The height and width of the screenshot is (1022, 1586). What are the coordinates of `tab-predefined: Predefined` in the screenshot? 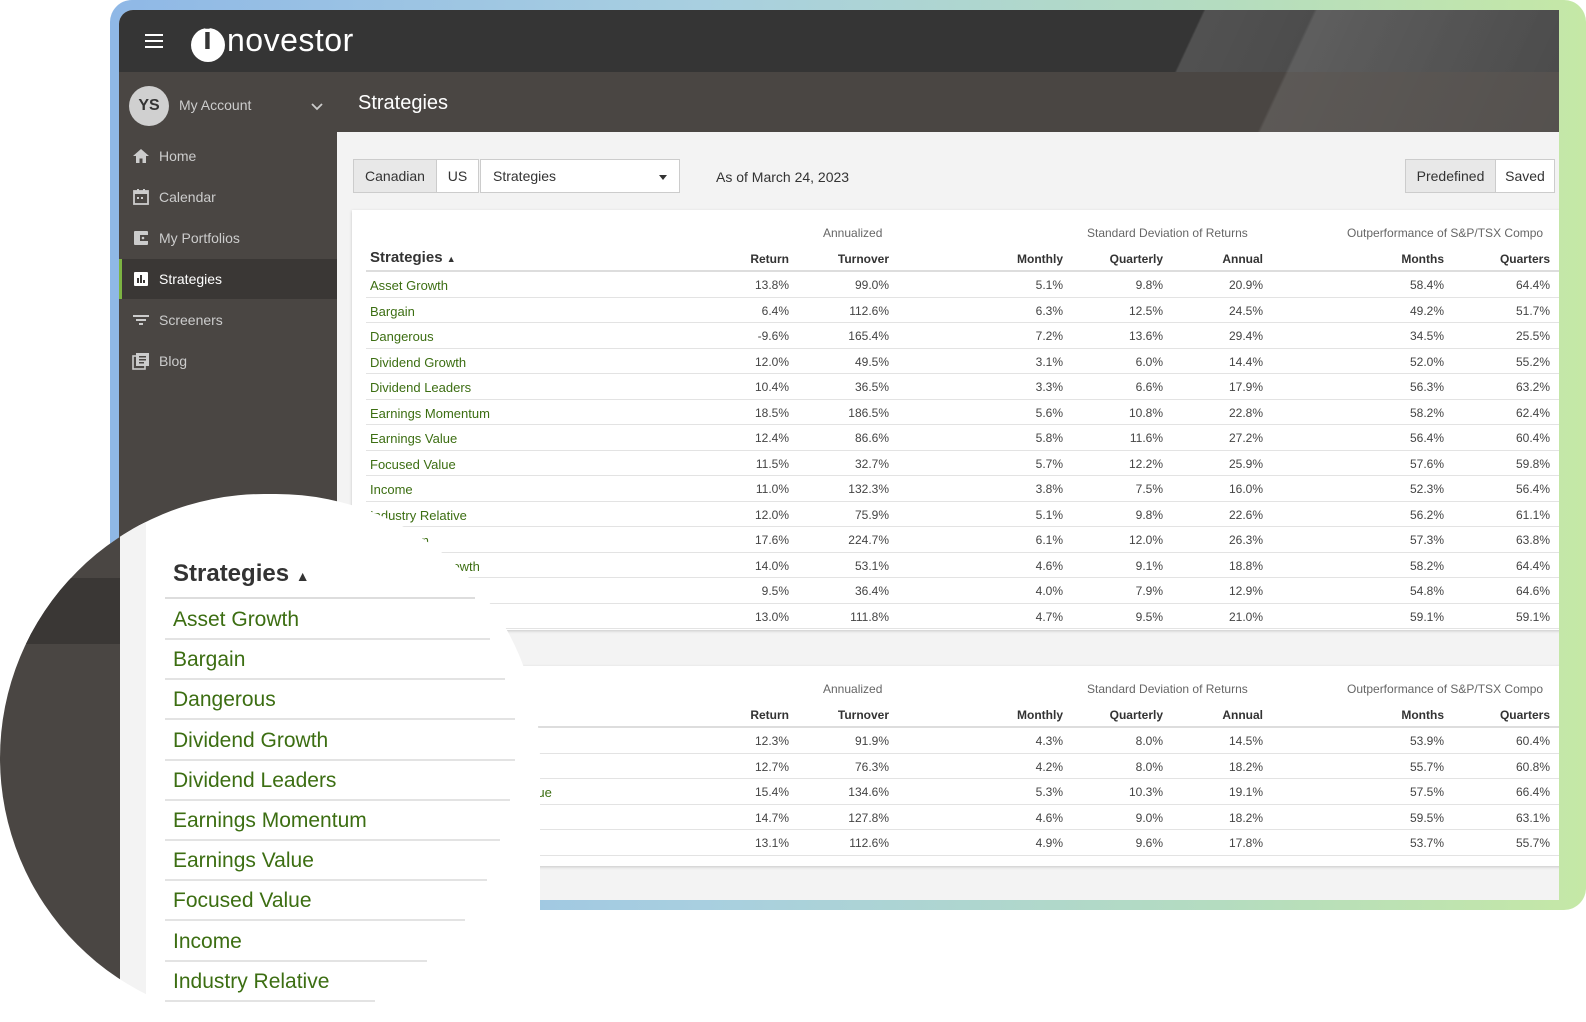 It's located at (1450, 176).